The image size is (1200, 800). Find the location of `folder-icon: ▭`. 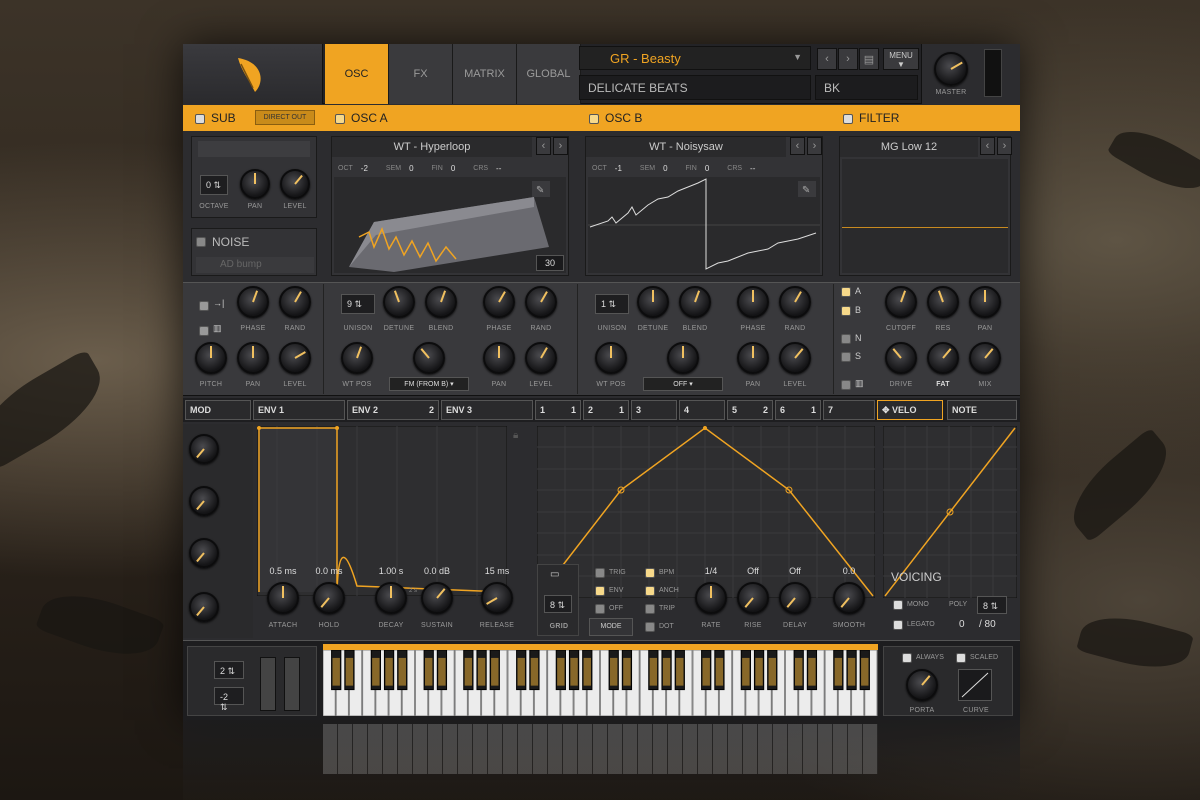

folder-icon: ▭ is located at coordinates (554, 574).